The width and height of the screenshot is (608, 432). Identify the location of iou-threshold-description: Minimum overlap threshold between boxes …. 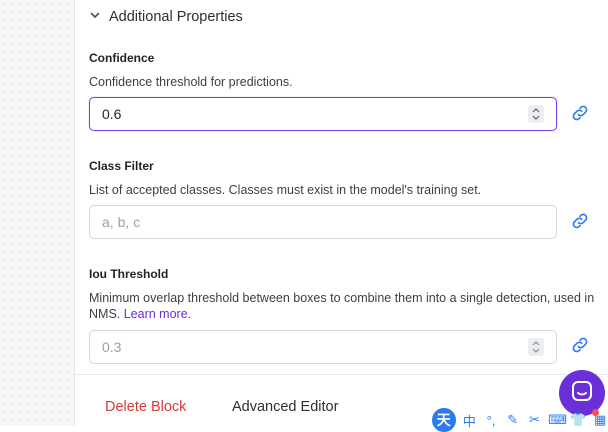
(344, 306).